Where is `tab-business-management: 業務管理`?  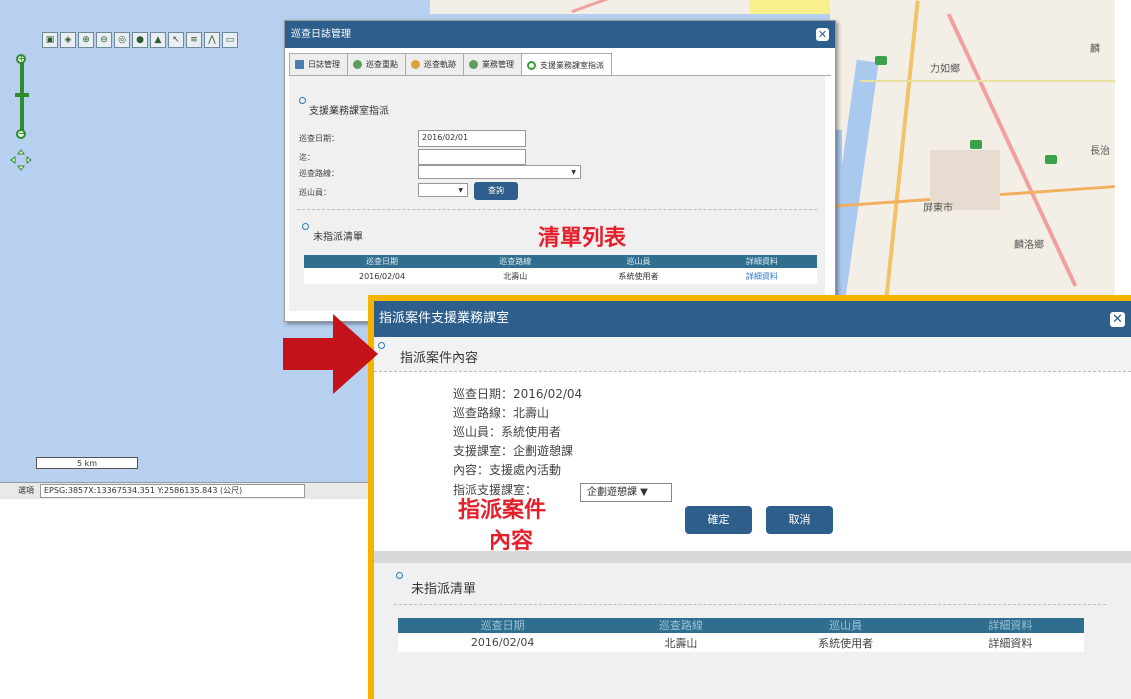 tab-business-management: 業務管理 is located at coordinates (492, 64).